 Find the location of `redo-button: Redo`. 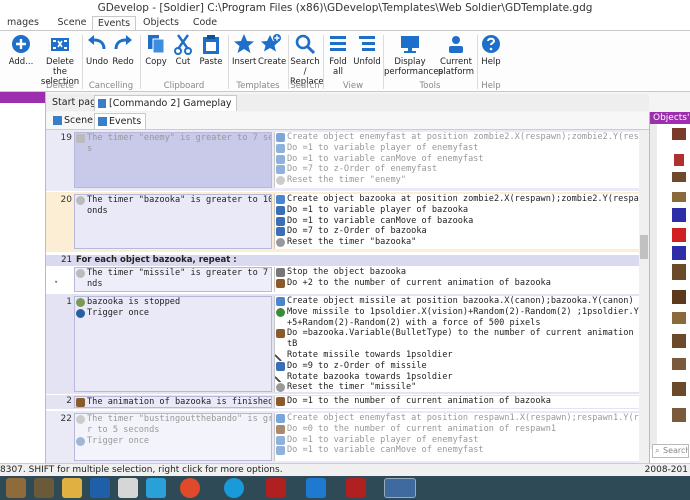

redo-button: Redo is located at coordinates (123, 50).